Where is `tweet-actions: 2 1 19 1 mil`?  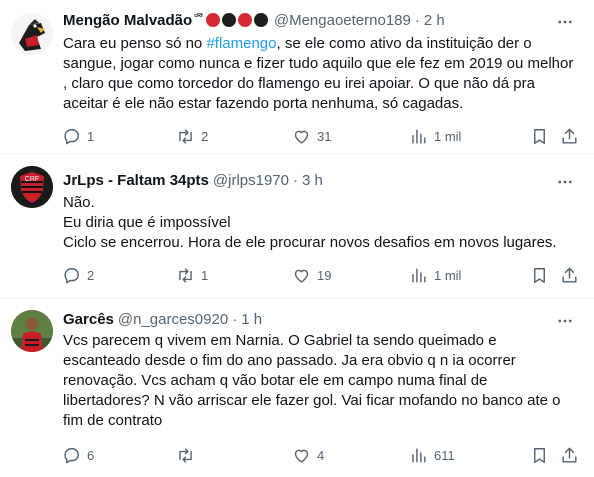 tweet-actions: 2 1 19 1 mil is located at coordinates (321, 275).